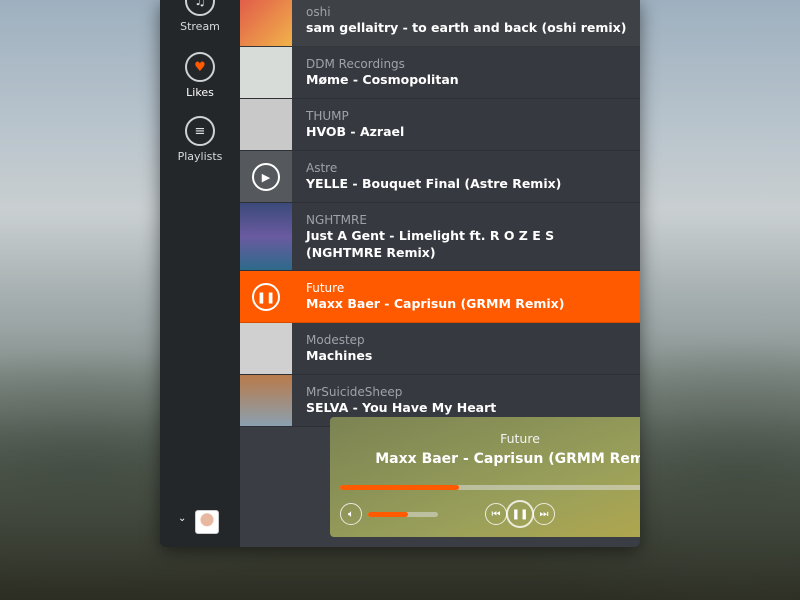 Image resolution: width=800 pixels, height=600 pixels. I want to click on track-artist: Modestep, so click(335, 340).